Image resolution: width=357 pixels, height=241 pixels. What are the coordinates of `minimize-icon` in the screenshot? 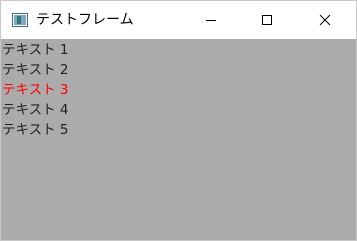 It's located at (211, 20).